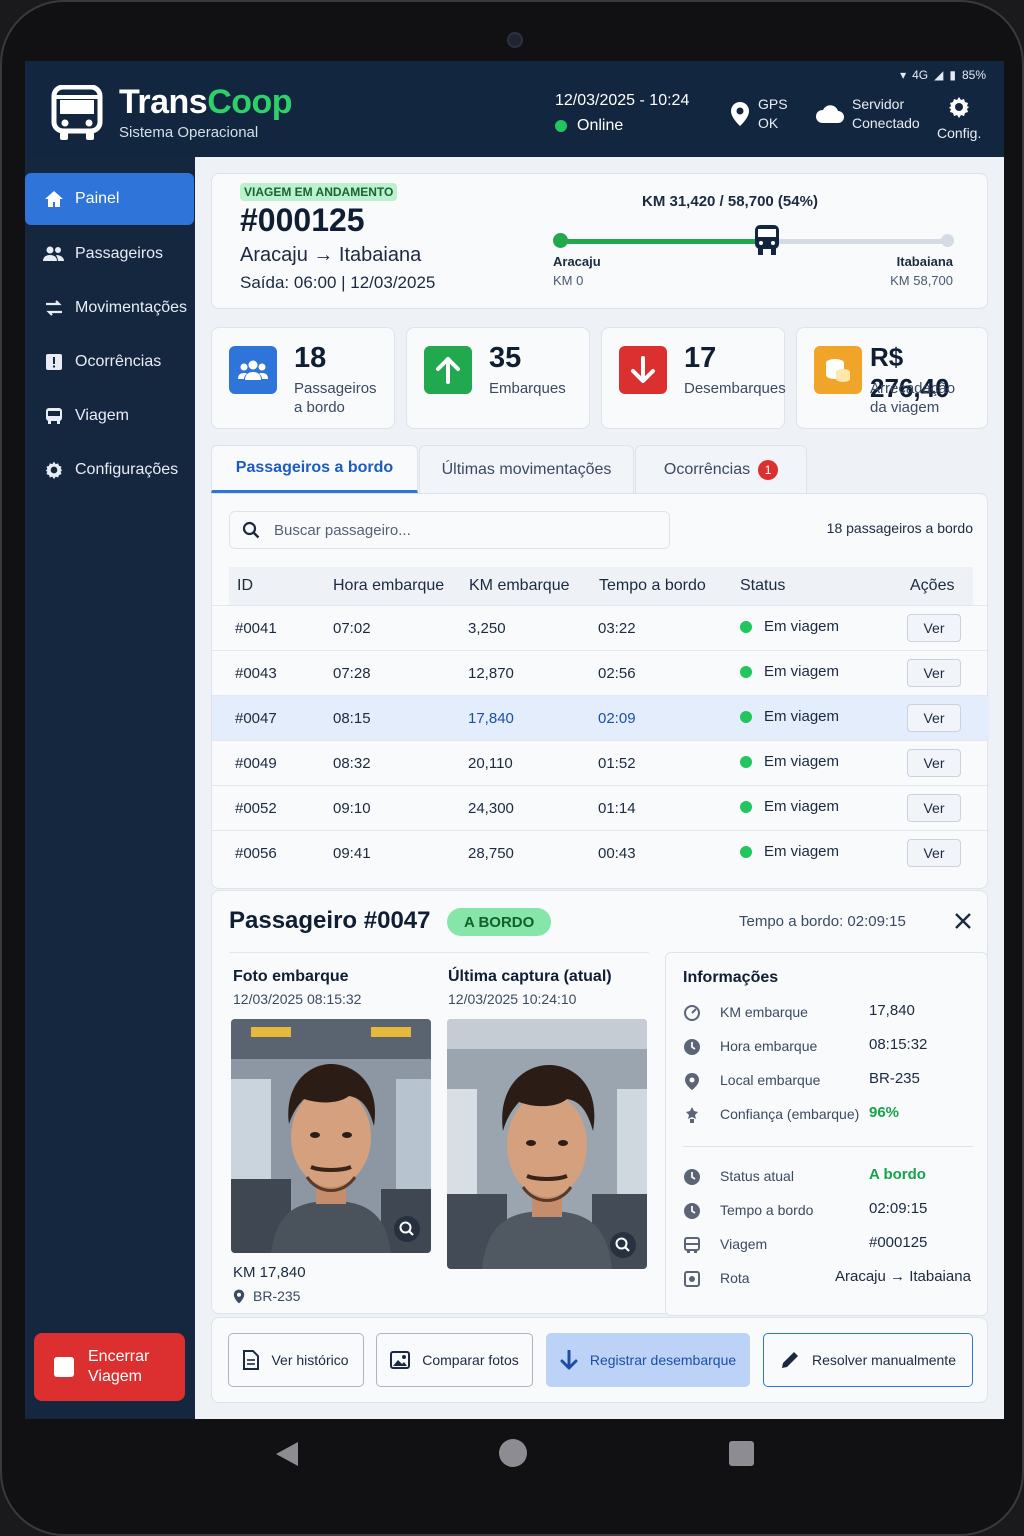 The height and width of the screenshot is (1536, 1024). Describe the element at coordinates (189, 132) in the screenshot. I see `app-subtitle: Sistema Operacional` at that location.